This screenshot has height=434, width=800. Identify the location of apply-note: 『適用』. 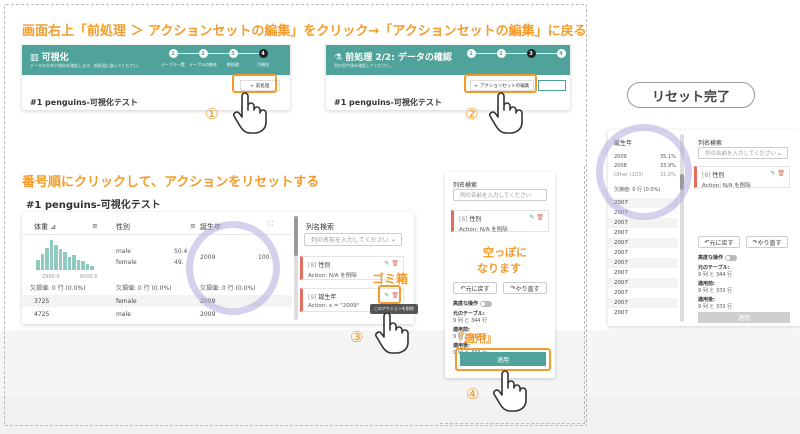
(475, 338).